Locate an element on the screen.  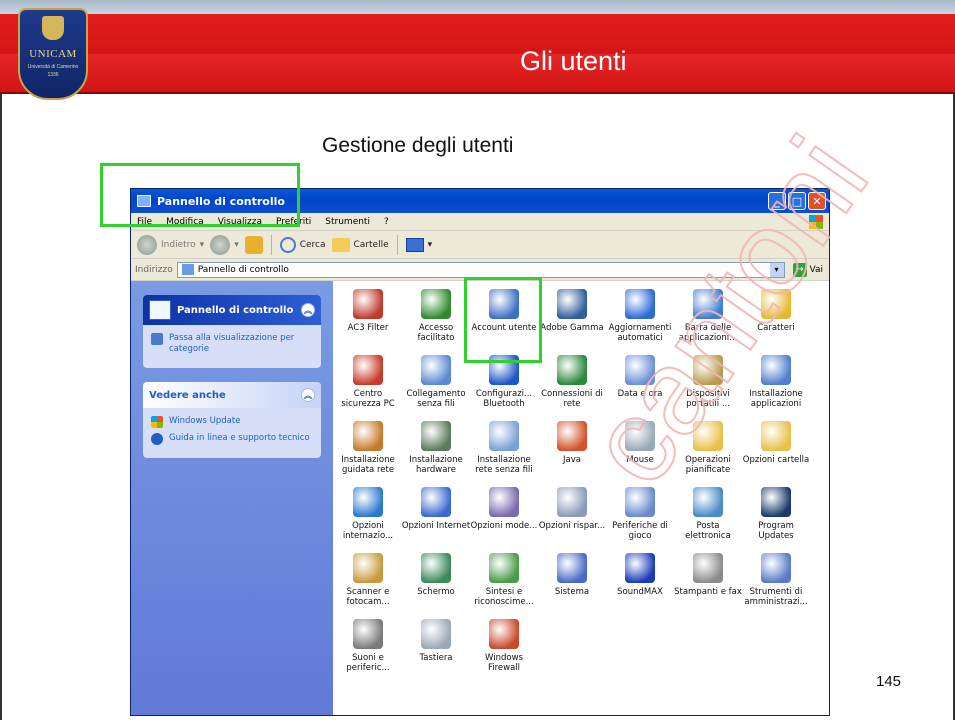
forward-dropdown-icon: ▾ is located at coordinates (236, 245).